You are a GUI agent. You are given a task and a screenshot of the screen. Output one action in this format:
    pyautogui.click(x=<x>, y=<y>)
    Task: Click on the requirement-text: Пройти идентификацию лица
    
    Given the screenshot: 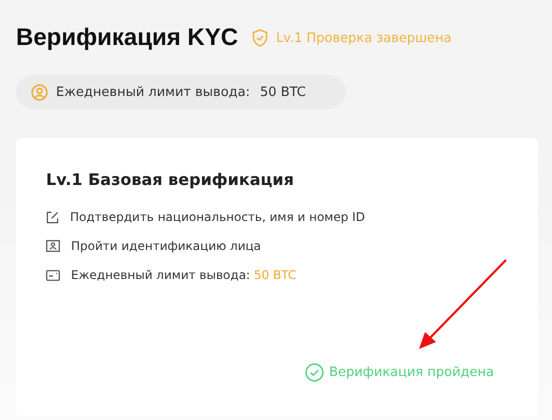 What is the action you would take?
    pyautogui.click(x=166, y=246)
    